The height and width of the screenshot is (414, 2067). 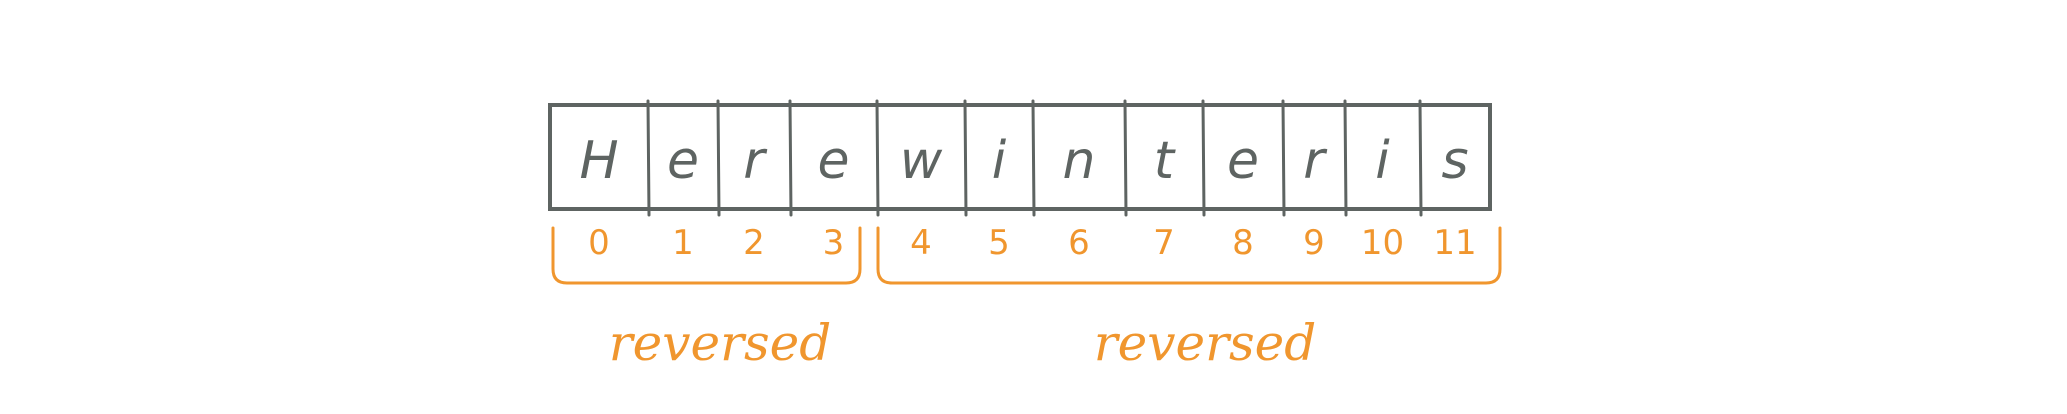 What do you see at coordinates (683, 243) in the screenshot?
I see `index-label: 1` at bounding box center [683, 243].